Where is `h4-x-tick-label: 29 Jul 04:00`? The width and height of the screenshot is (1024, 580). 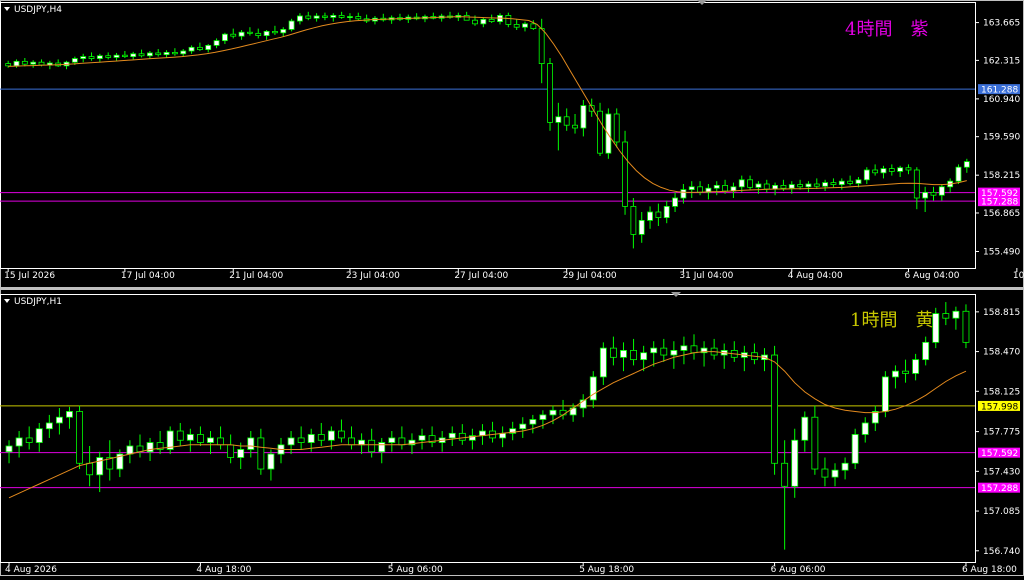 h4-x-tick-label: 29 Jul 04:00 is located at coordinates (590, 276).